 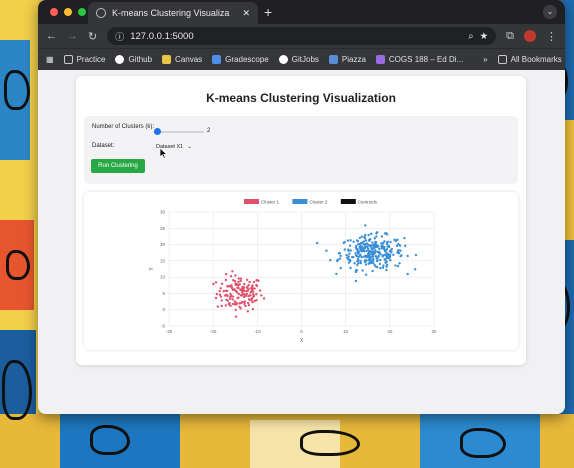 I want to click on folder-icon, so click(x=68, y=59).